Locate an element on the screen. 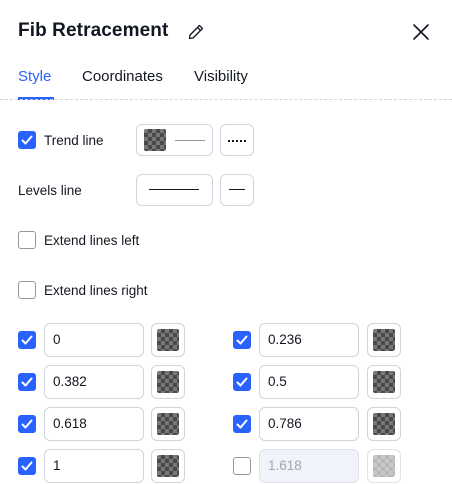  close-icon is located at coordinates (421, 32).